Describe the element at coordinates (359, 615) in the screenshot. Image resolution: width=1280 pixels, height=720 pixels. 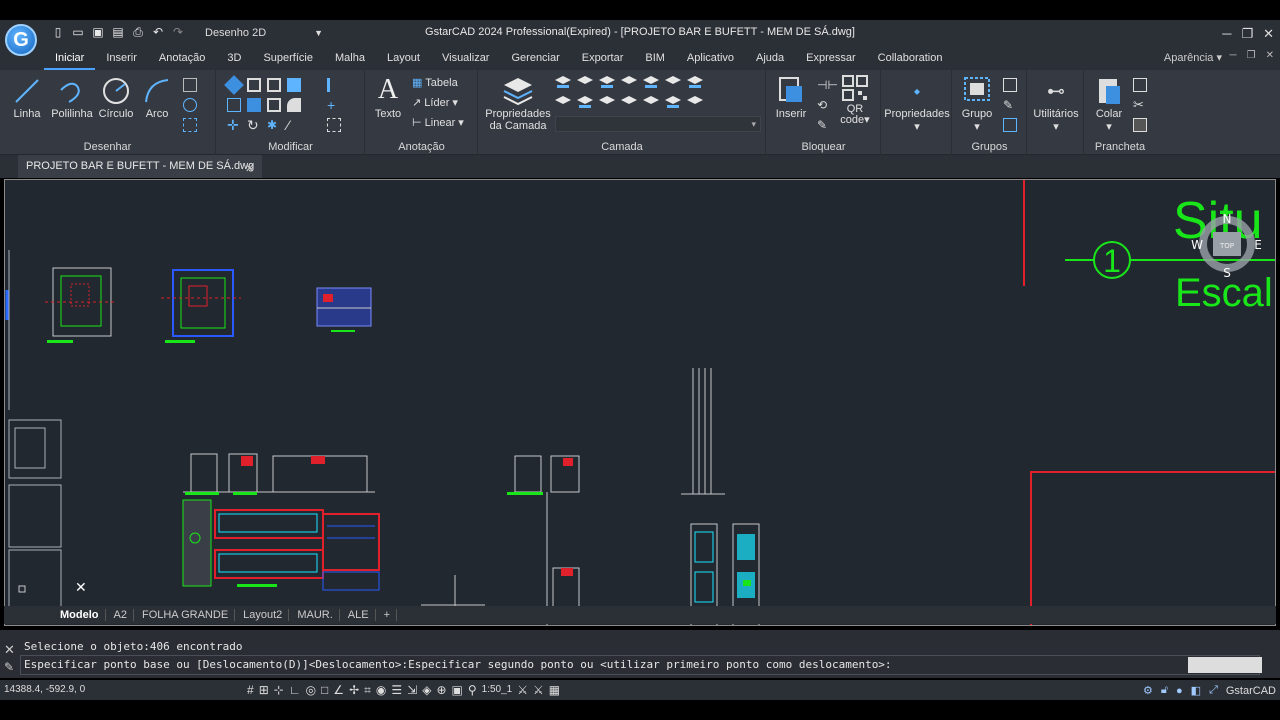
I see `layout-tab: ALE` at that location.